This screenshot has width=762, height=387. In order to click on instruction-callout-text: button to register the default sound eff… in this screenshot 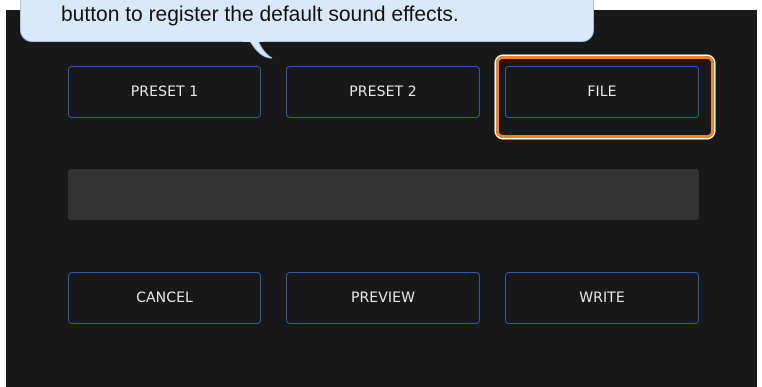, I will do `click(260, 14)`.